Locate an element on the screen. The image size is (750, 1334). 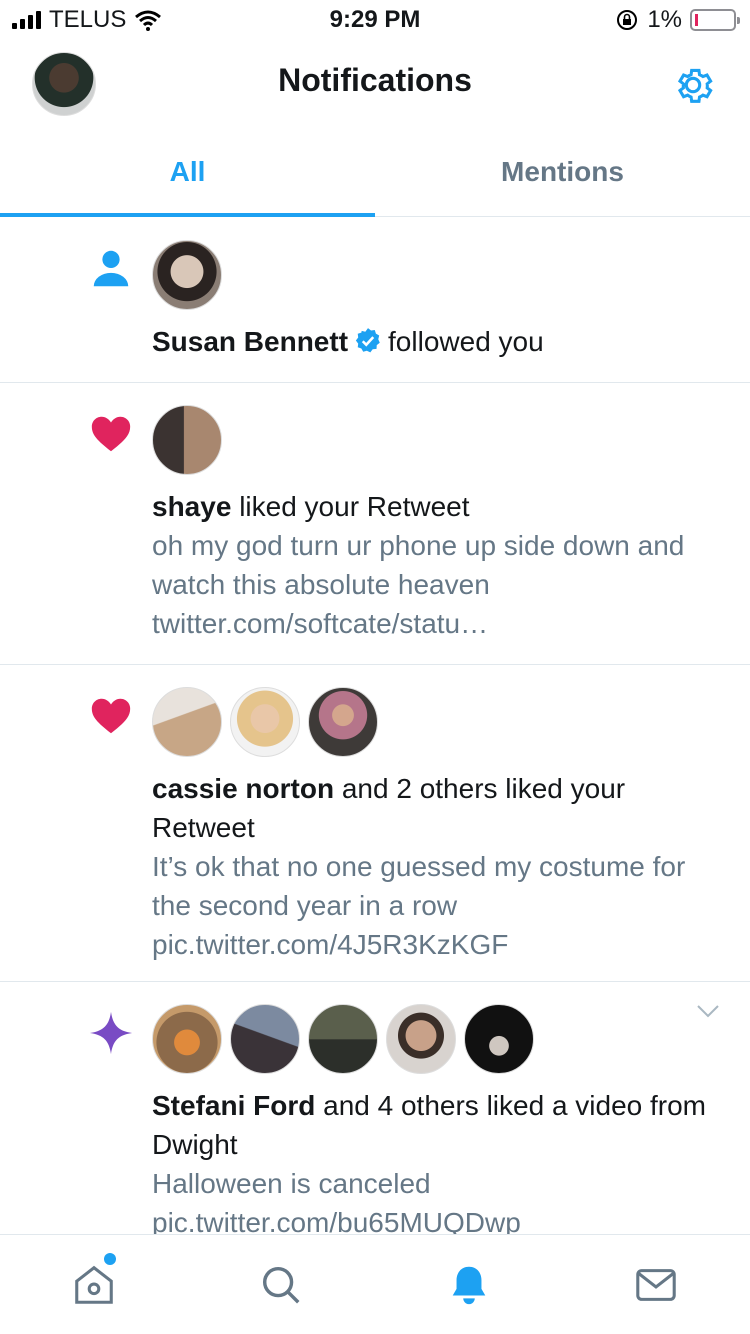
bell-icon is located at coordinates (469, 1285).